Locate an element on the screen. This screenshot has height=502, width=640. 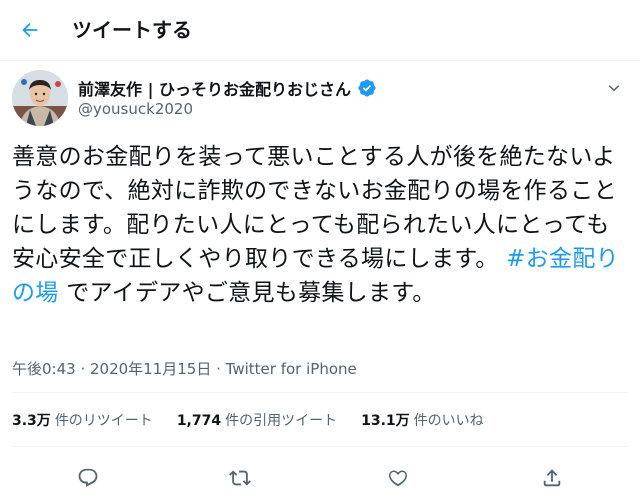
reply-icon is located at coordinates (88, 477).